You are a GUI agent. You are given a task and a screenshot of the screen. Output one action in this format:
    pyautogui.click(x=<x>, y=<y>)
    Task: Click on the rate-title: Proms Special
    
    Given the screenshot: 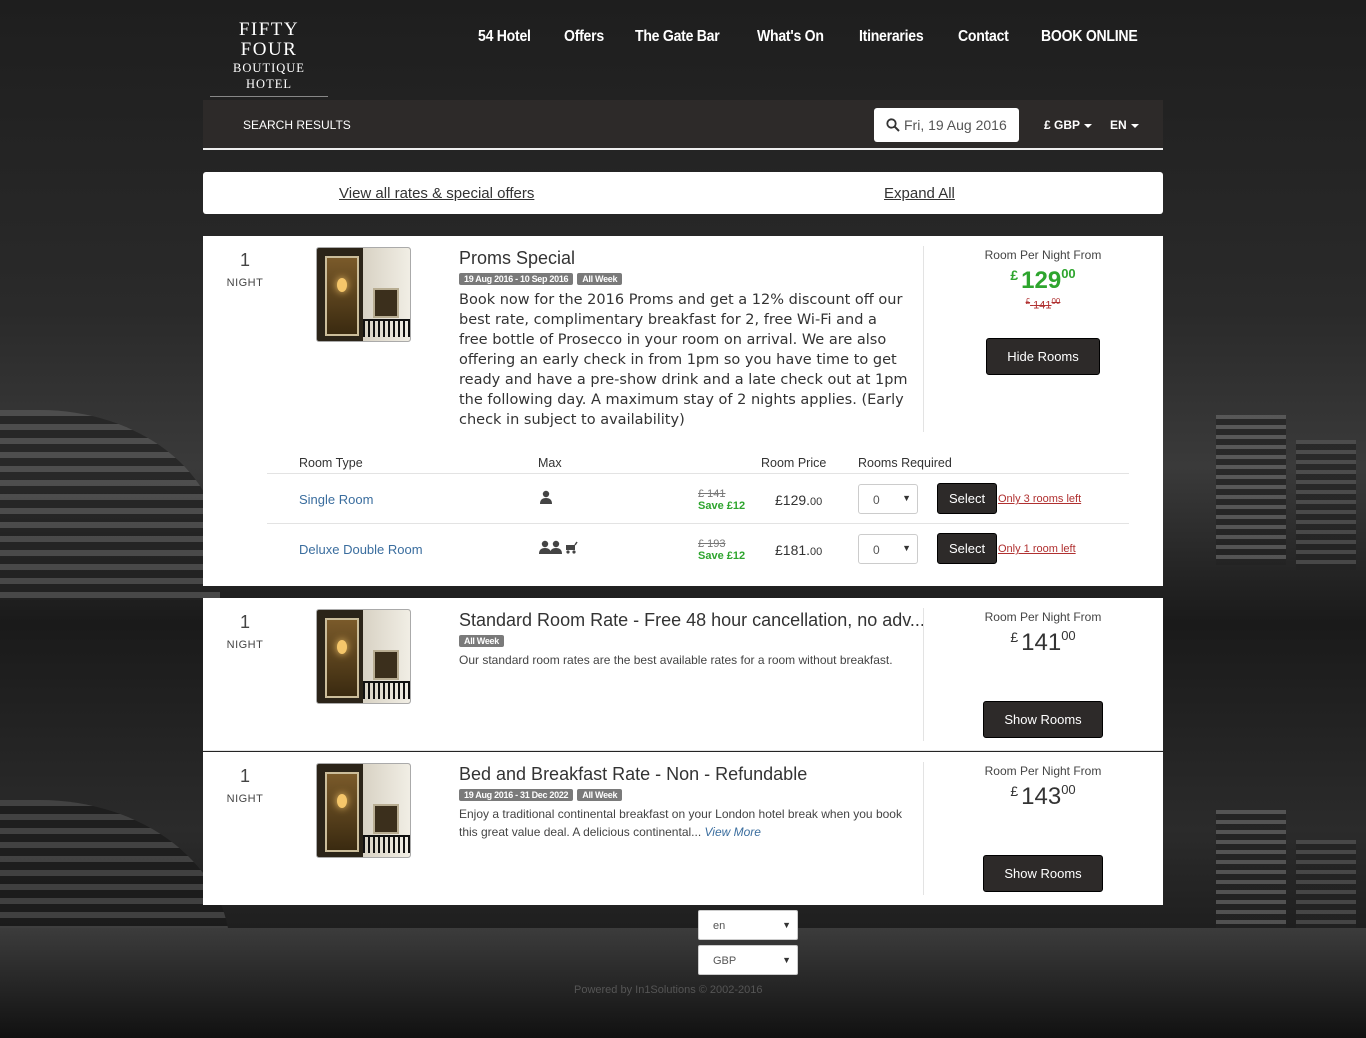 What is the action you would take?
    pyautogui.click(x=517, y=258)
    